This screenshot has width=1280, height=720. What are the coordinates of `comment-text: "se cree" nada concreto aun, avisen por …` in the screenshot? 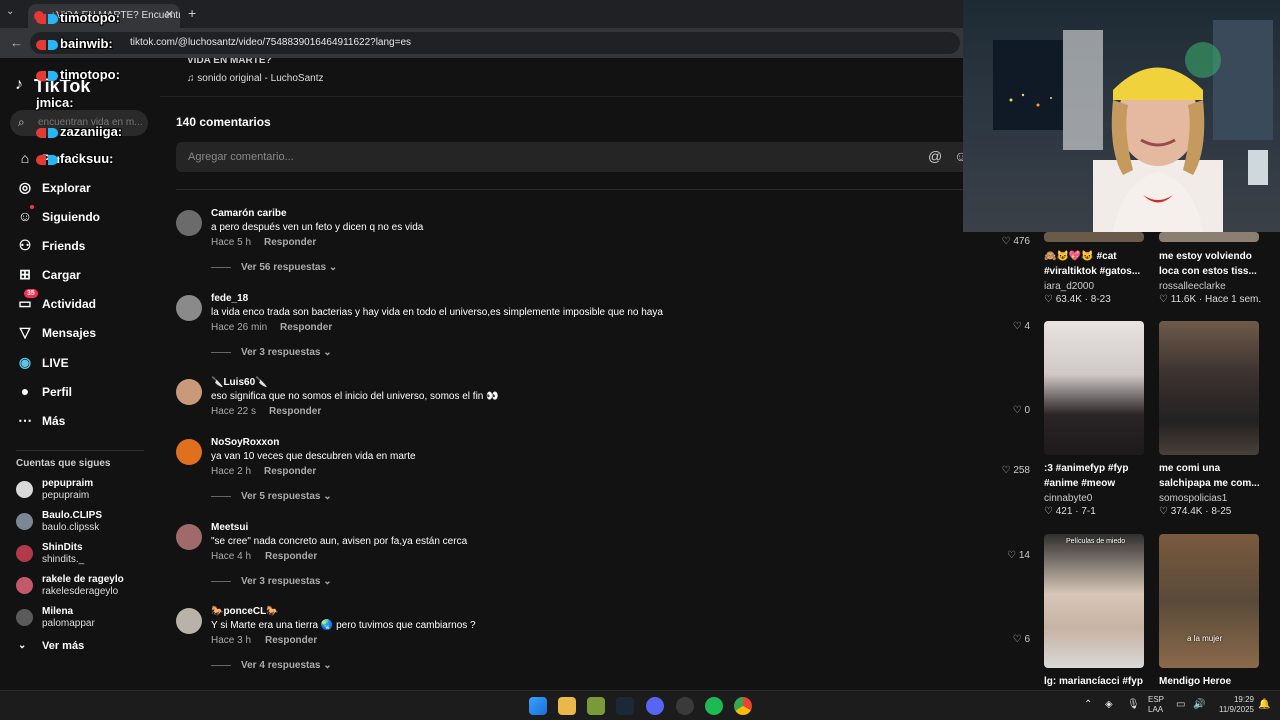 It's located at (339, 541).